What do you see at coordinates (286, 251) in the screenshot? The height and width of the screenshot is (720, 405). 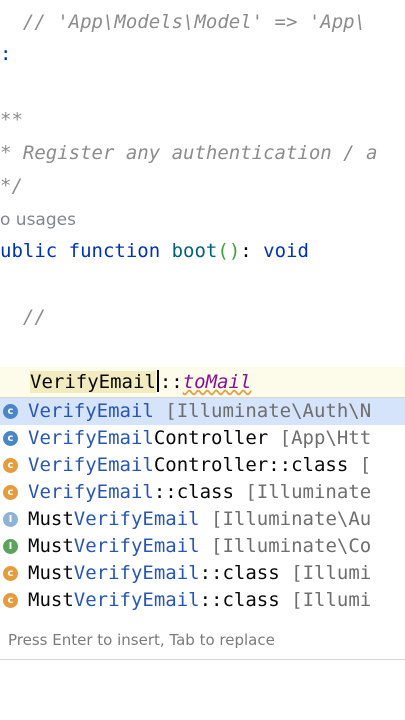 I see `return-type: void` at bounding box center [286, 251].